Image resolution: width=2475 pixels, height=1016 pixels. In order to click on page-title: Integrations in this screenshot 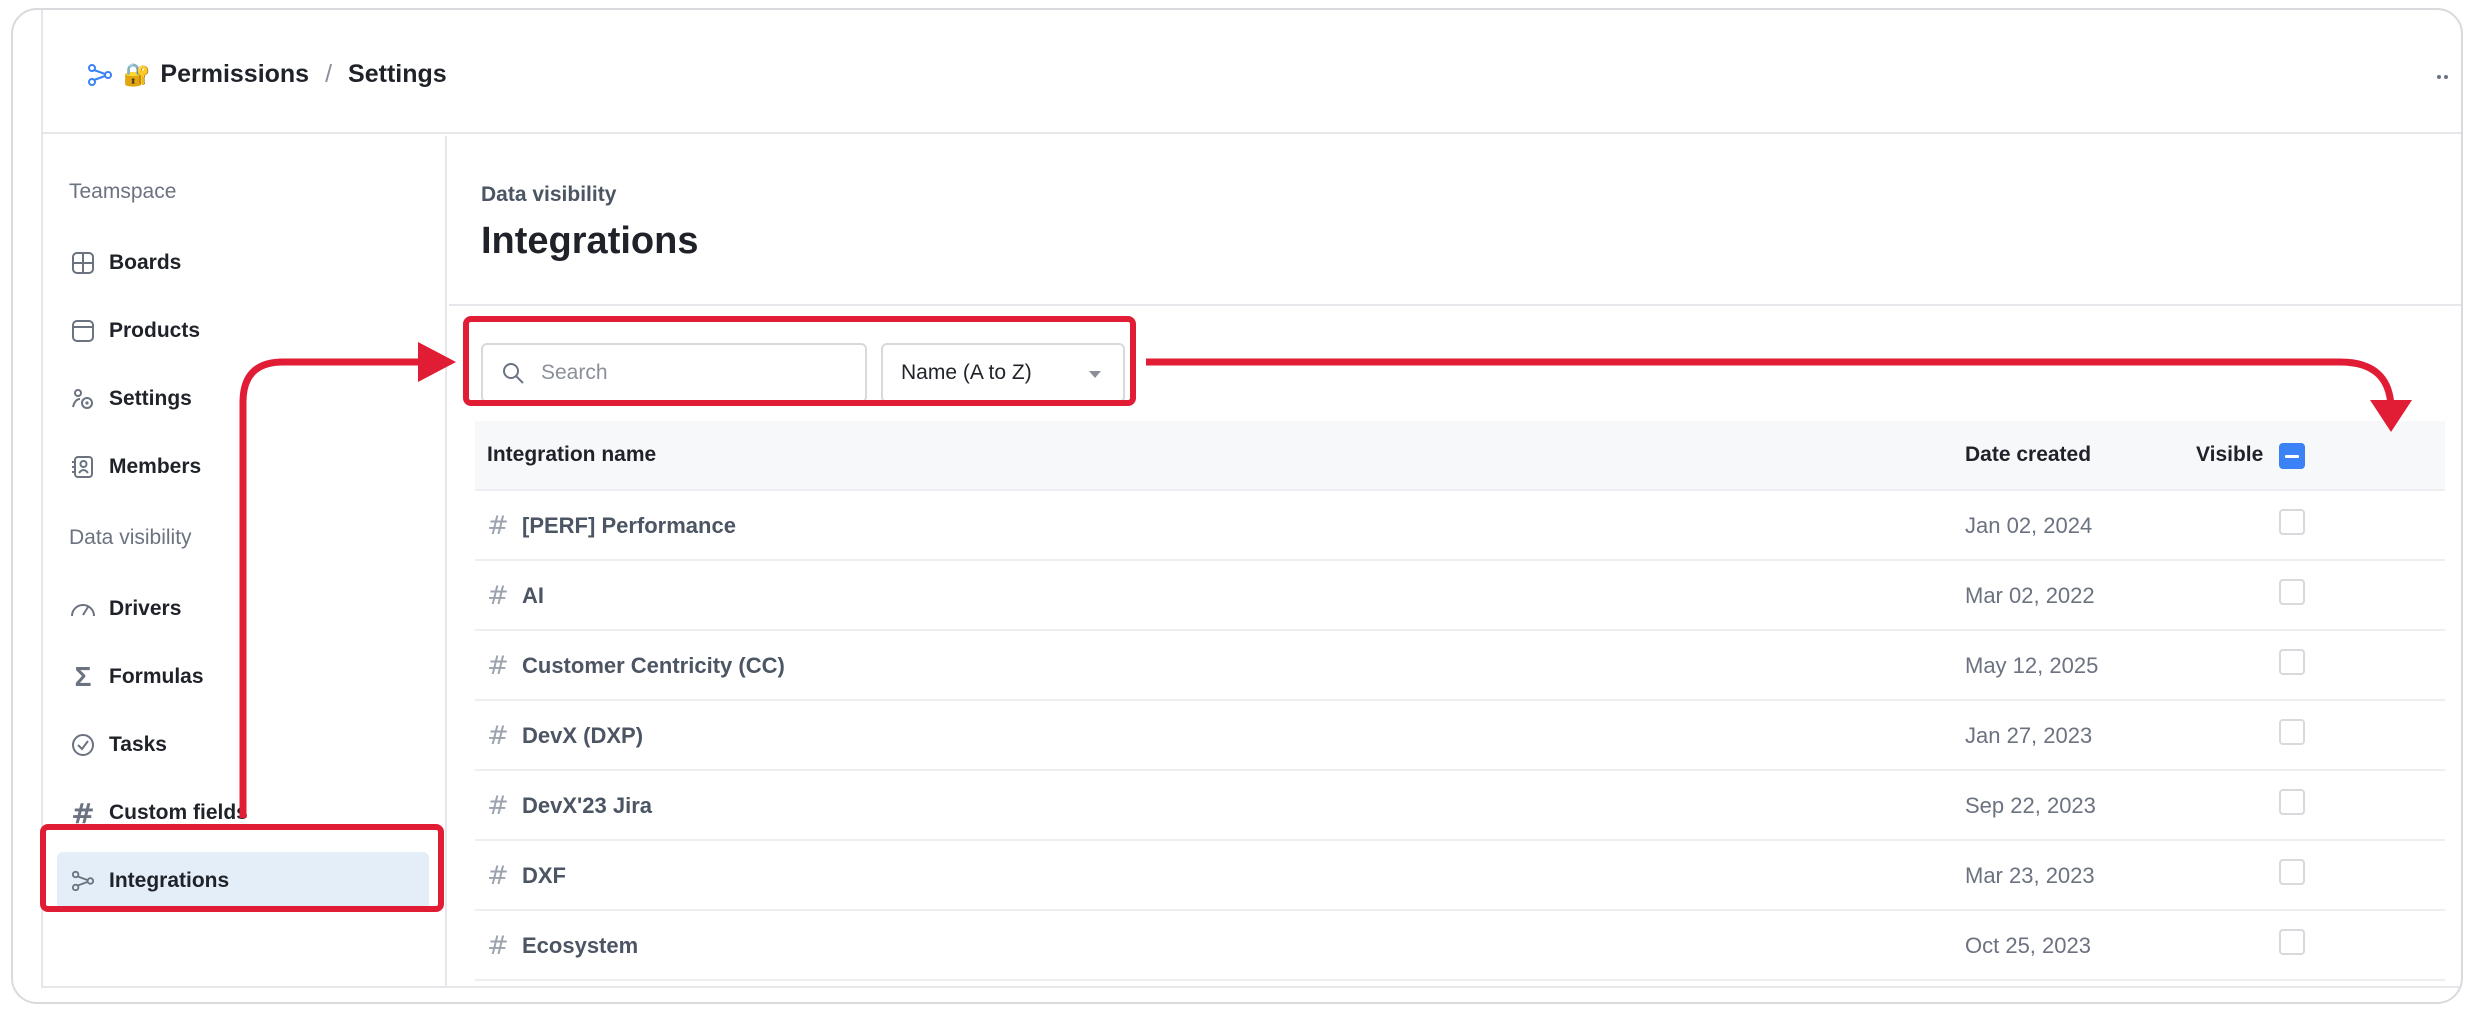, I will do `click(590, 241)`.